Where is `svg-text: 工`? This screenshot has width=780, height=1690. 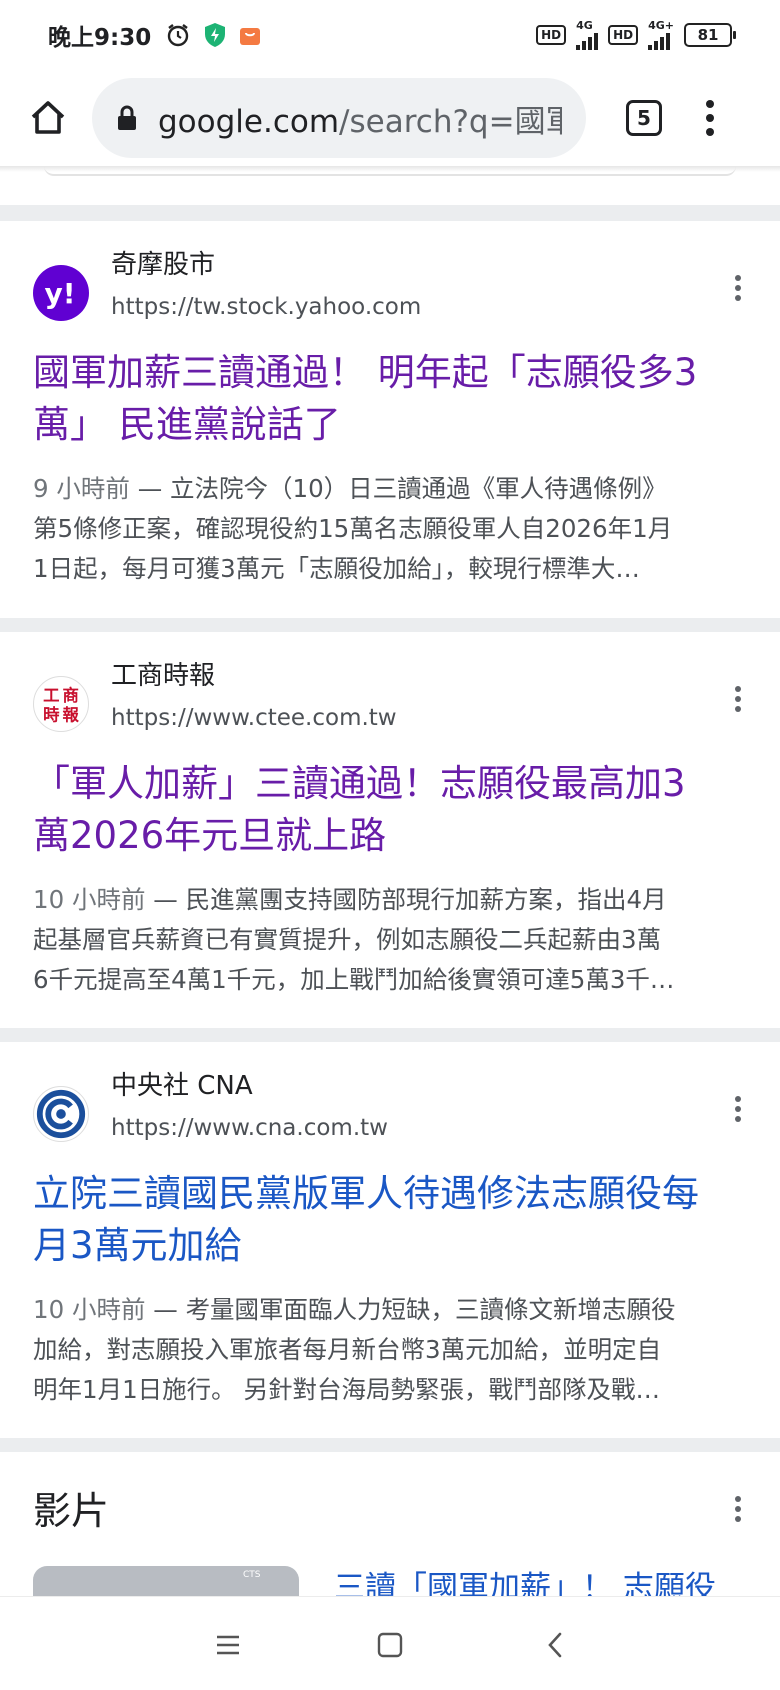 svg-text: 工 is located at coordinates (51, 695).